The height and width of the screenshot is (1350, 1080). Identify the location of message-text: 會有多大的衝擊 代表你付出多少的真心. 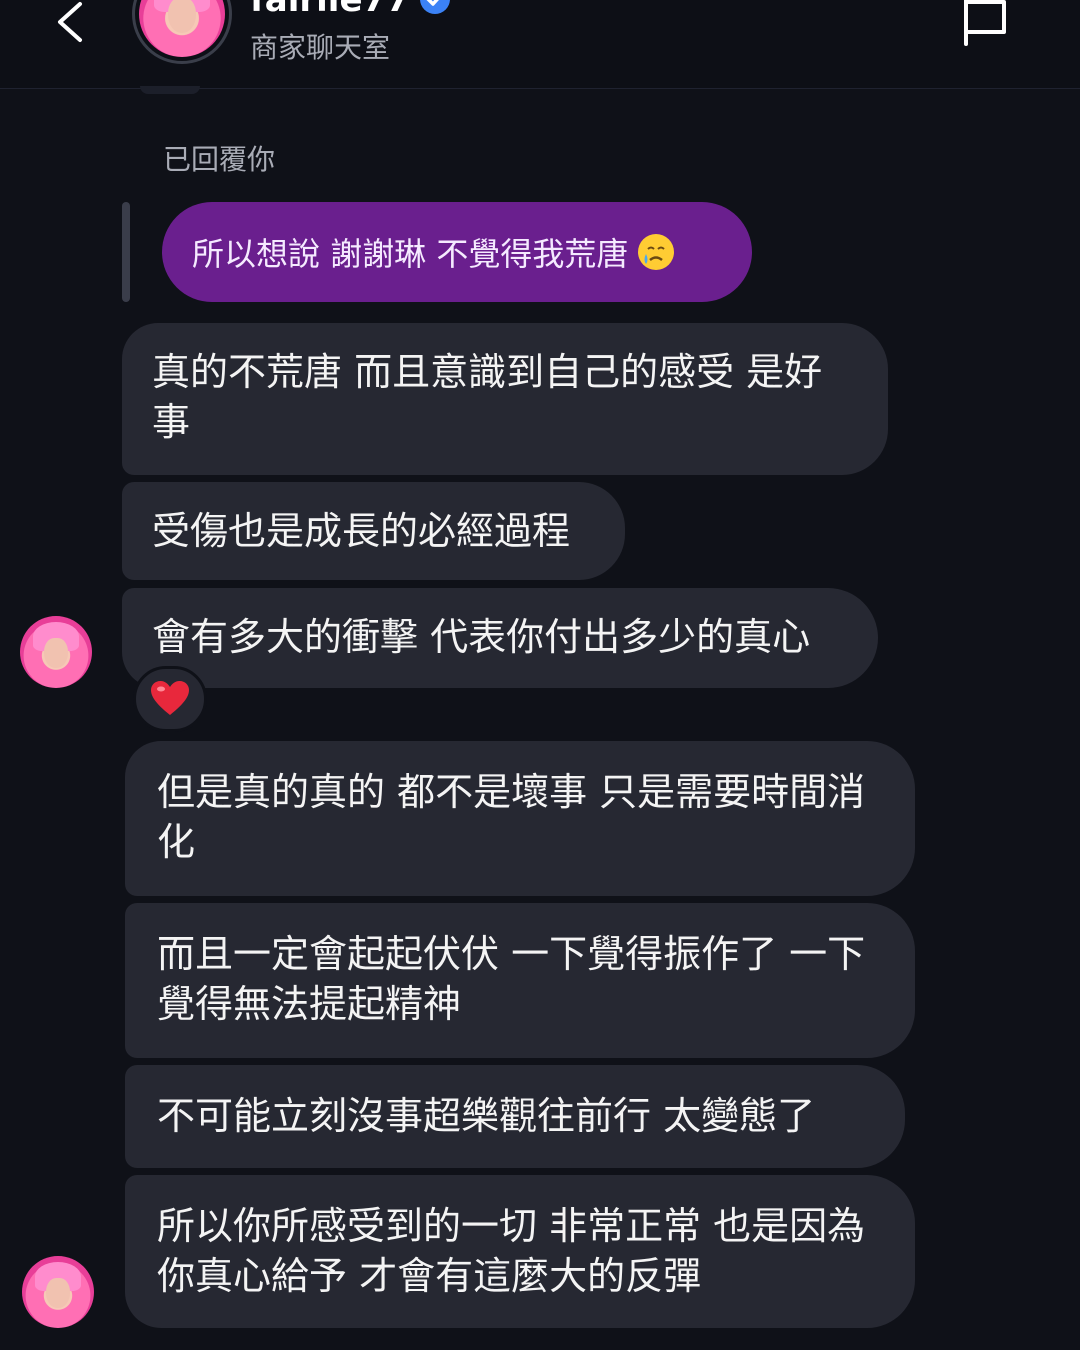
(481, 637).